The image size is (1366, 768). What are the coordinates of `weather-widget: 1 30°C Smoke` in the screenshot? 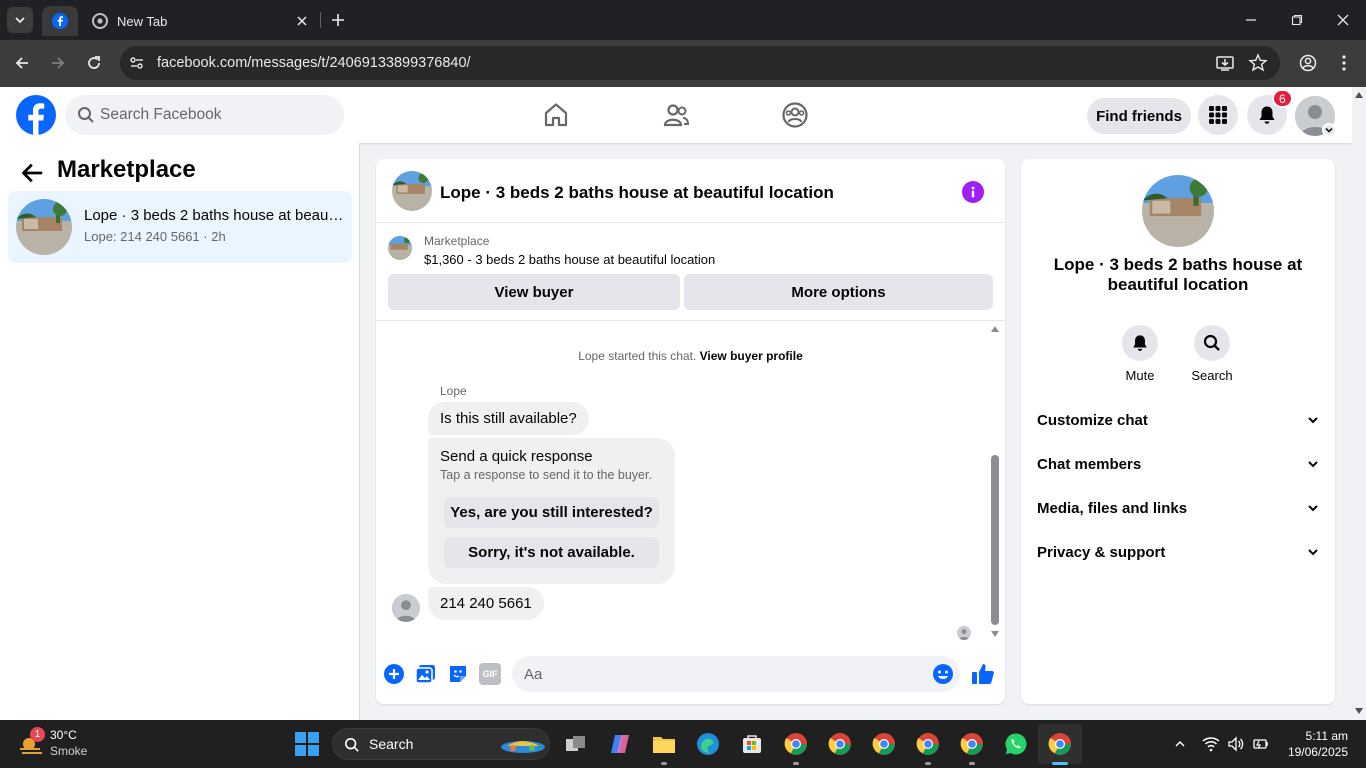 It's located at (71, 744).